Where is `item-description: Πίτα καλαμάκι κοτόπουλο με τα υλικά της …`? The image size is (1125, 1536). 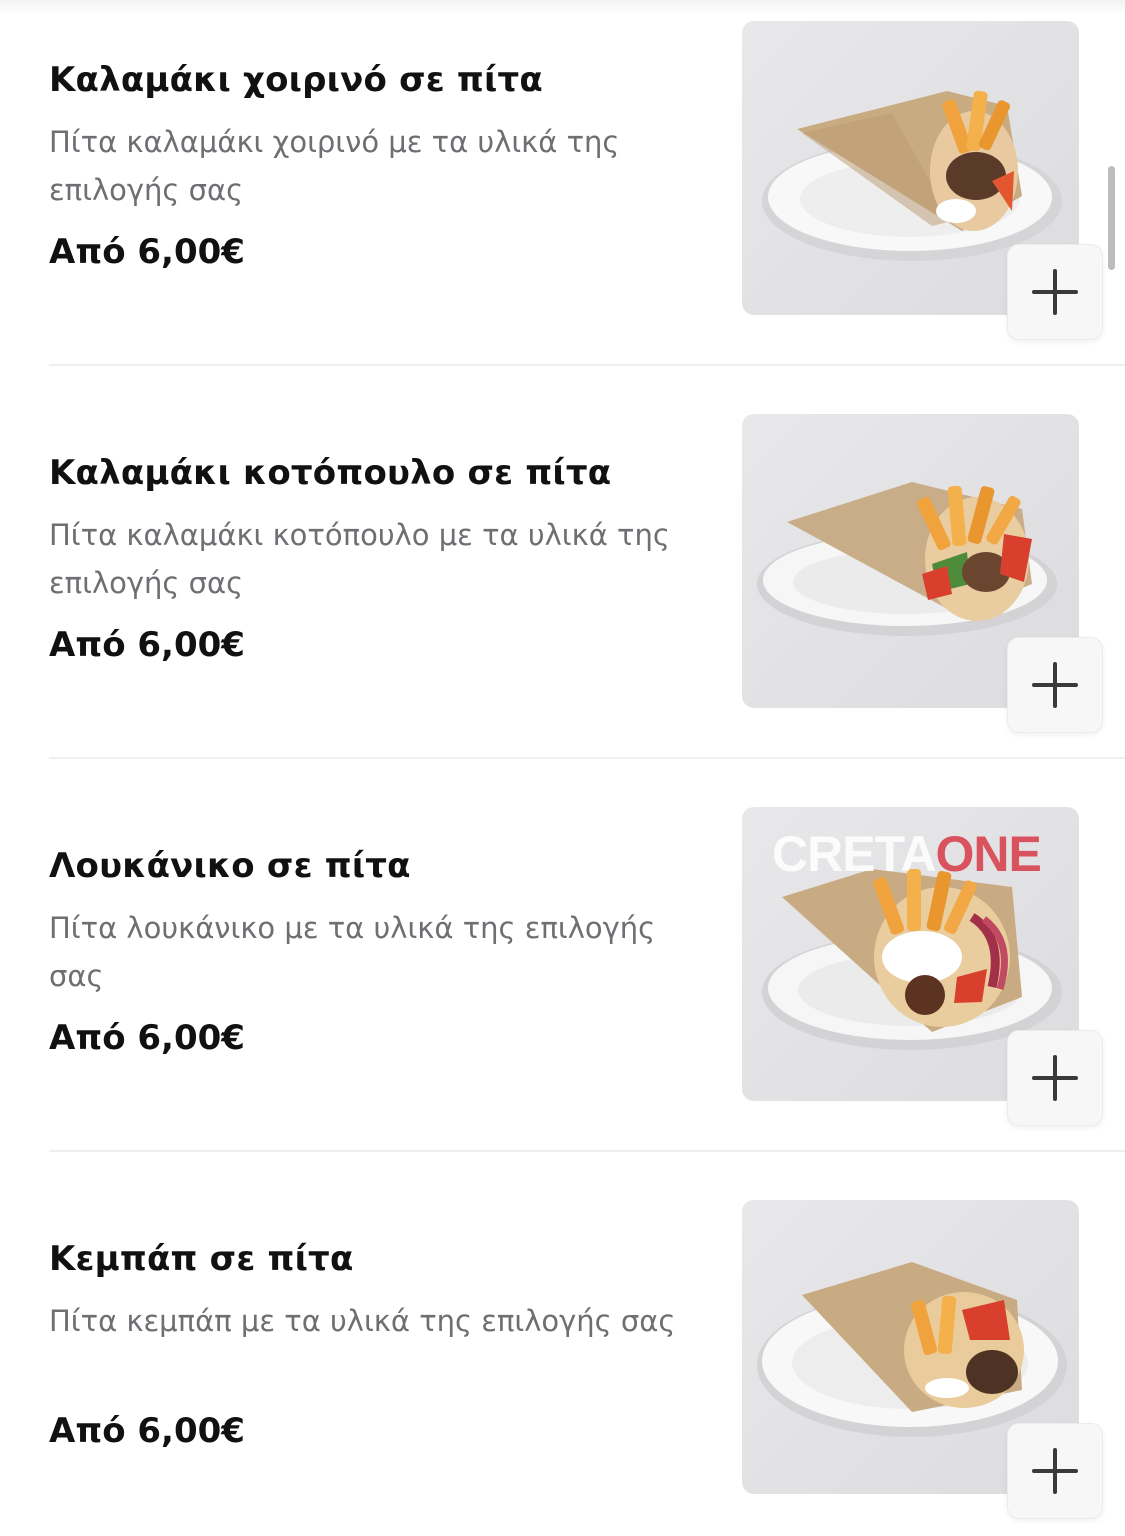
item-description: Πίτα καλαμάκι κοτόπουλο με τα υλικά της … is located at coordinates (359, 559).